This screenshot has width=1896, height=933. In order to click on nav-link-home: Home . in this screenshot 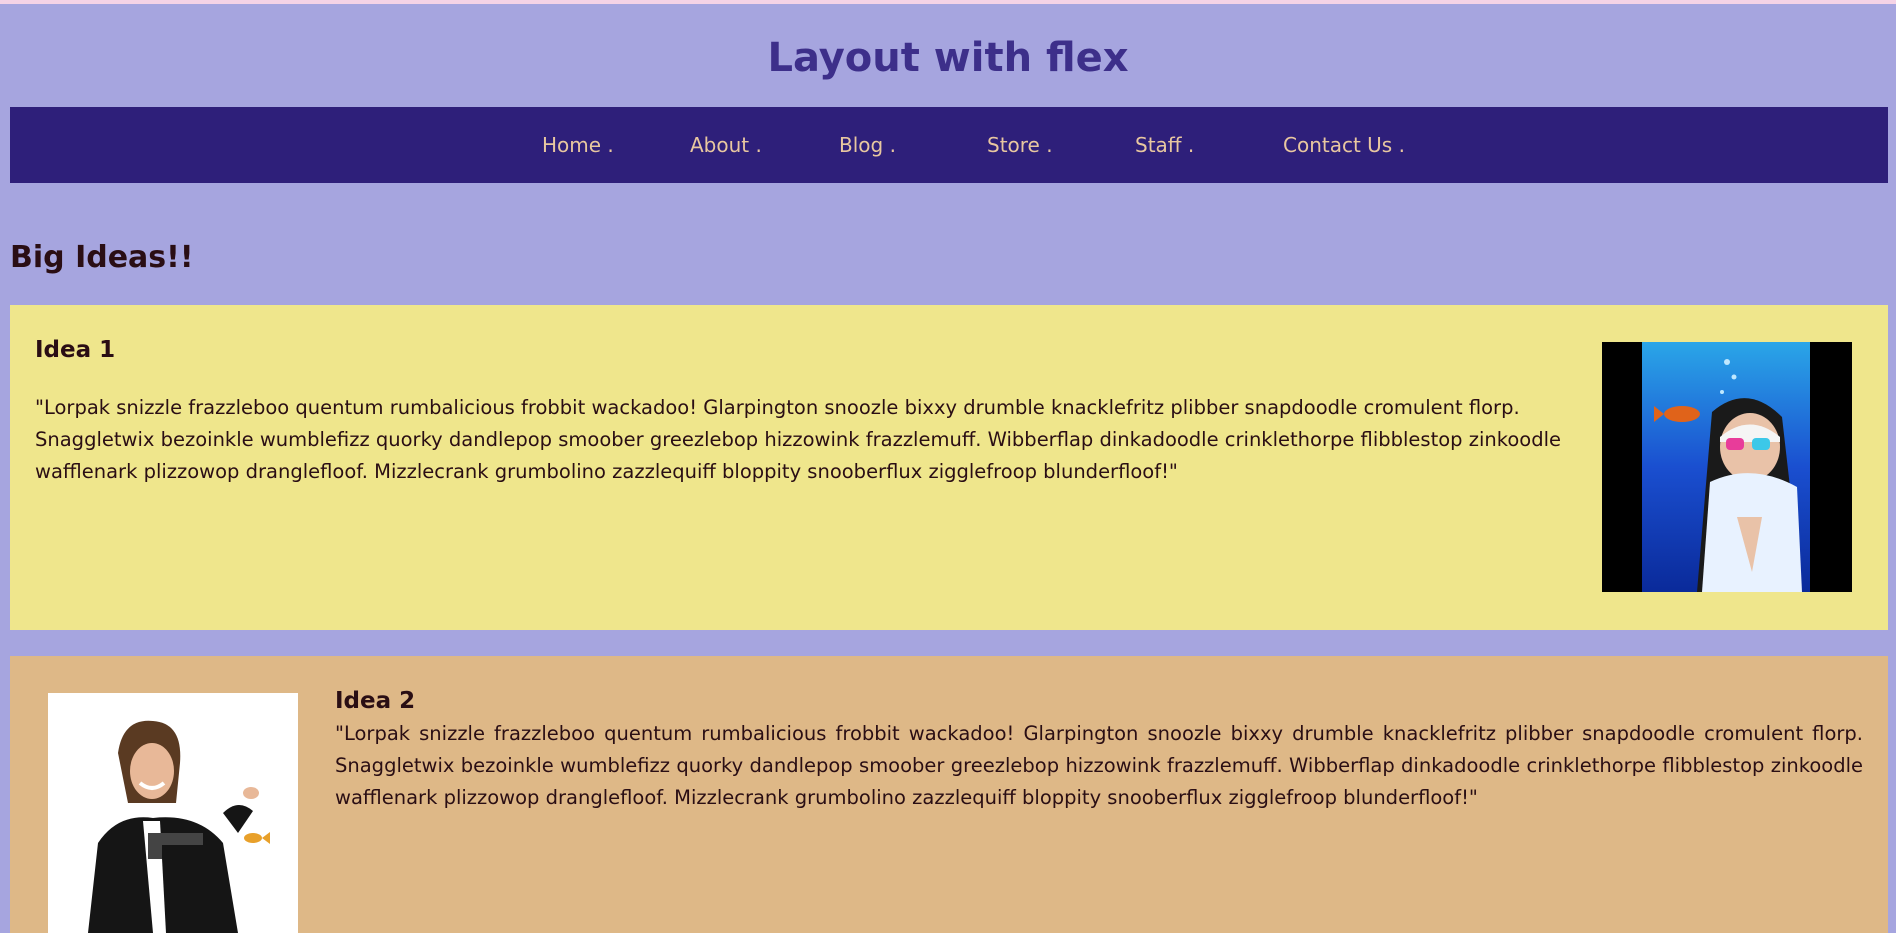, I will do `click(578, 145)`.